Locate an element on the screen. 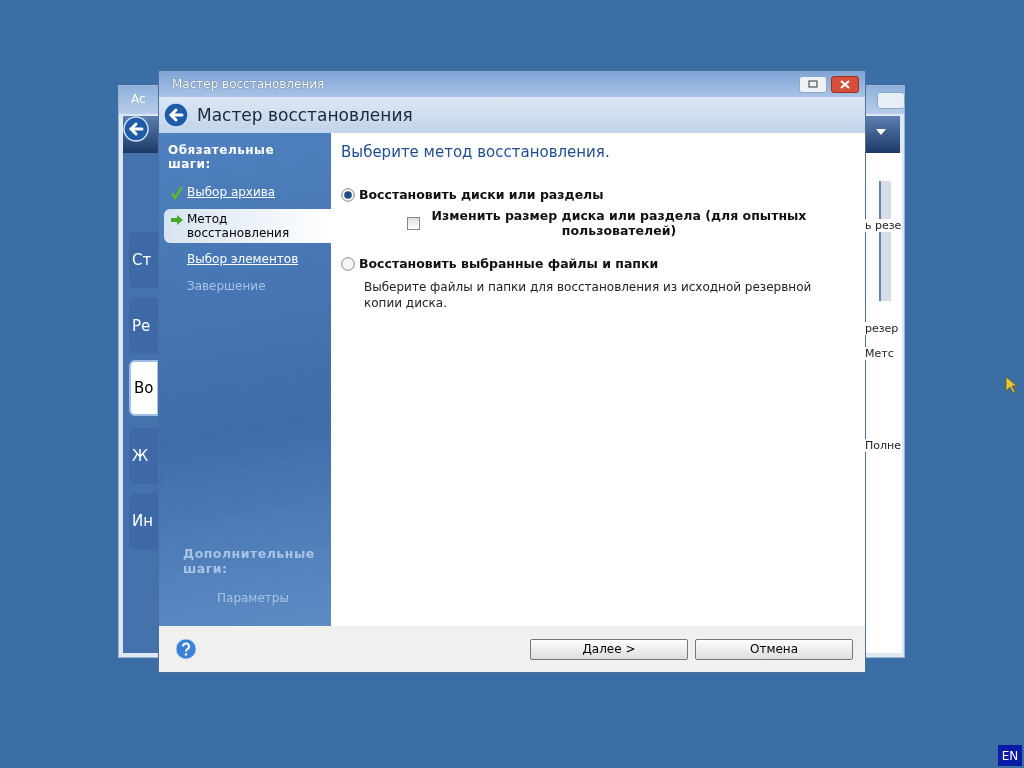 The image size is (1024, 768). wizard-step: Метод восстановления is located at coordinates (247, 226).